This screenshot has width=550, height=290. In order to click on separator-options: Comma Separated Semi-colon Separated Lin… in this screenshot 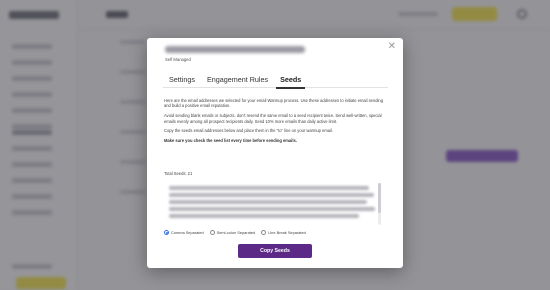, I will do `click(235, 232)`.